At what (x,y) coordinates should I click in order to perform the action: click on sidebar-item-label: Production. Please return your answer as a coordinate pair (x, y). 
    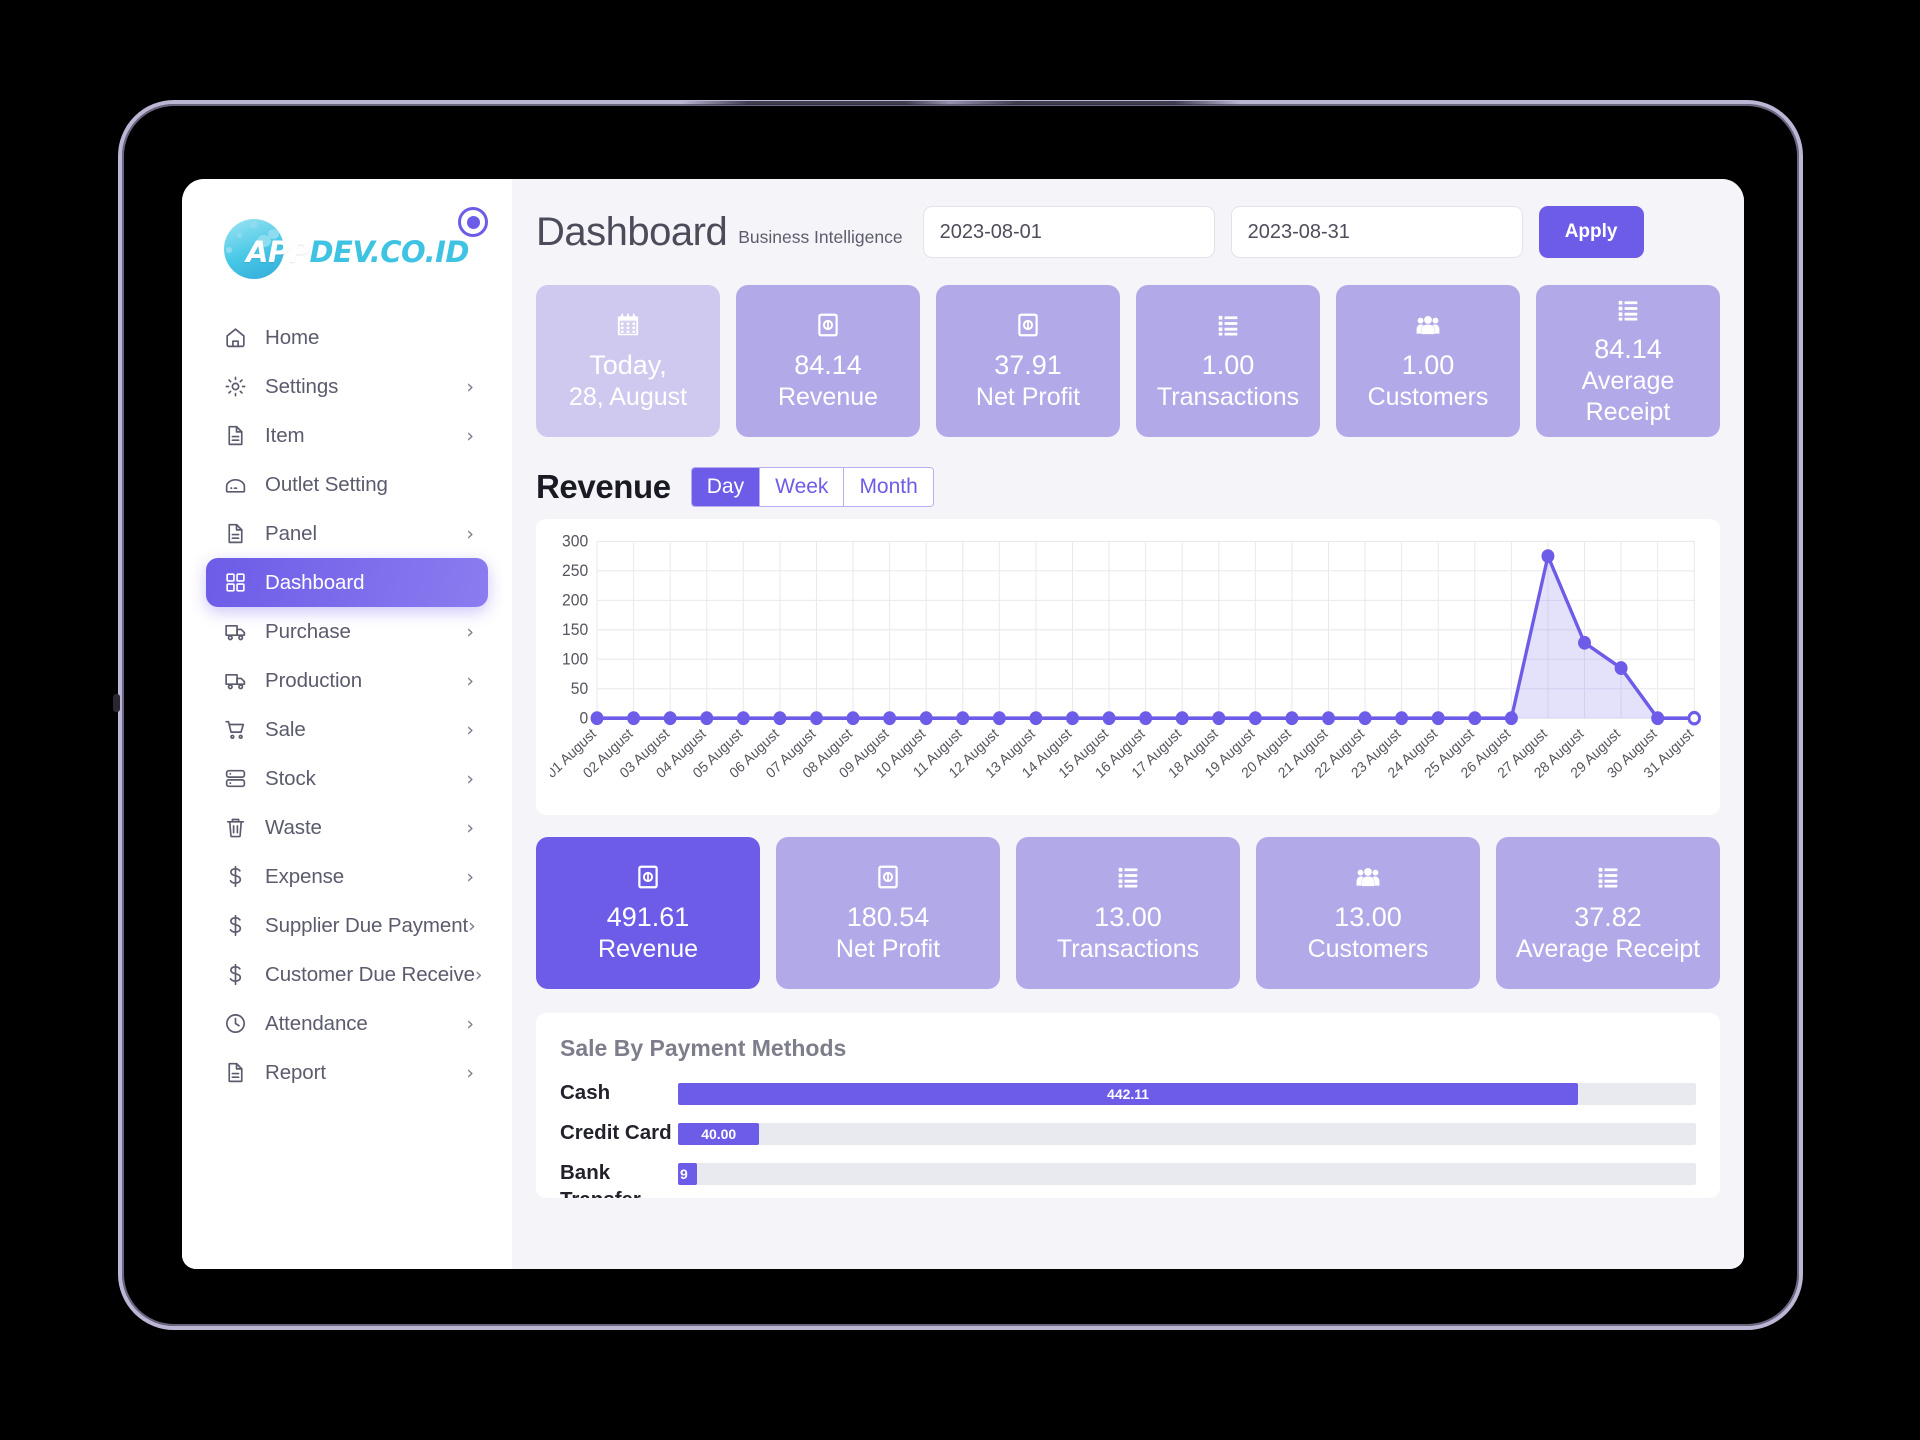
    Looking at the image, I should click on (314, 680).